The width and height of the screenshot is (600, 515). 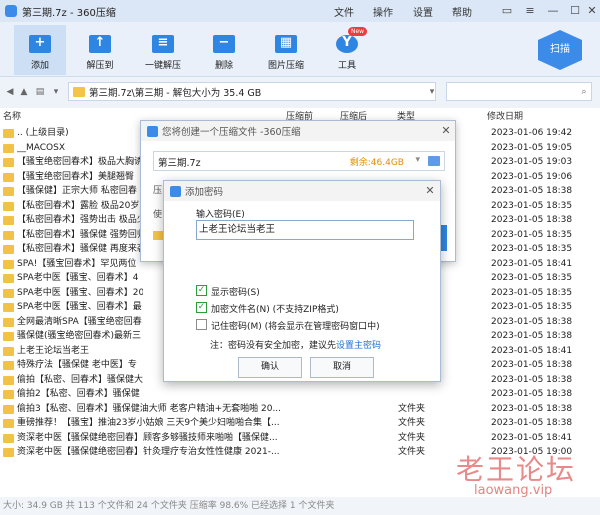 What do you see at coordinates (10, 92) in the screenshot?
I see `back-icon: ◀` at bounding box center [10, 92].